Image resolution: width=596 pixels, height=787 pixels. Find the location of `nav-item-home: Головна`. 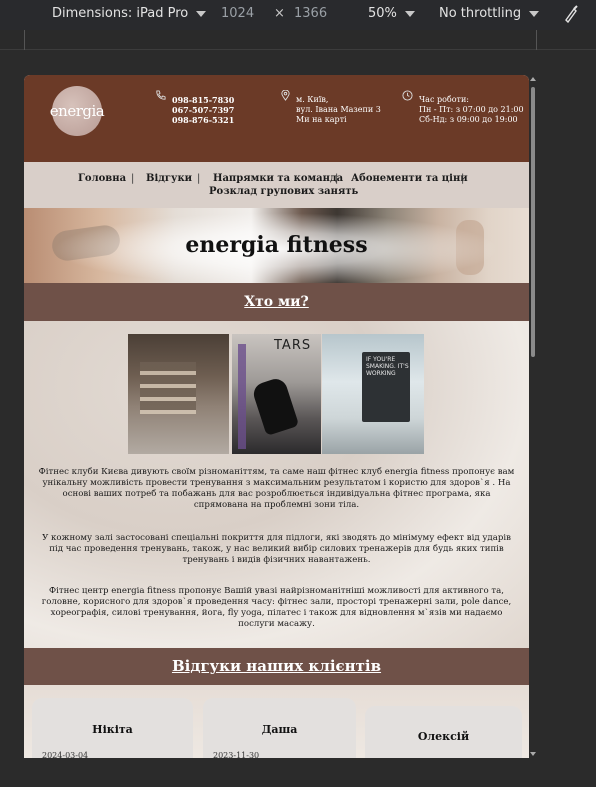

nav-item-home: Головна is located at coordinates (102, 178).